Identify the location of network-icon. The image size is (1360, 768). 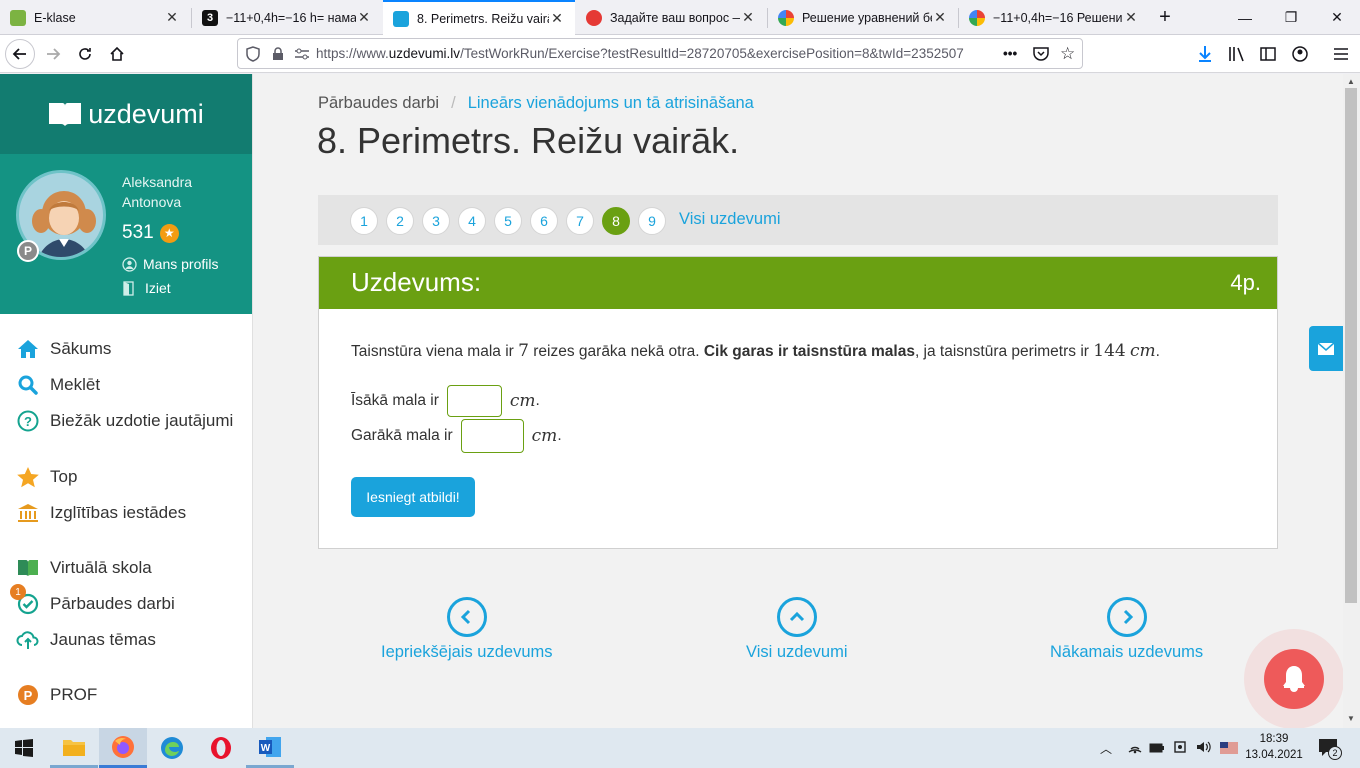
(1135, 749).